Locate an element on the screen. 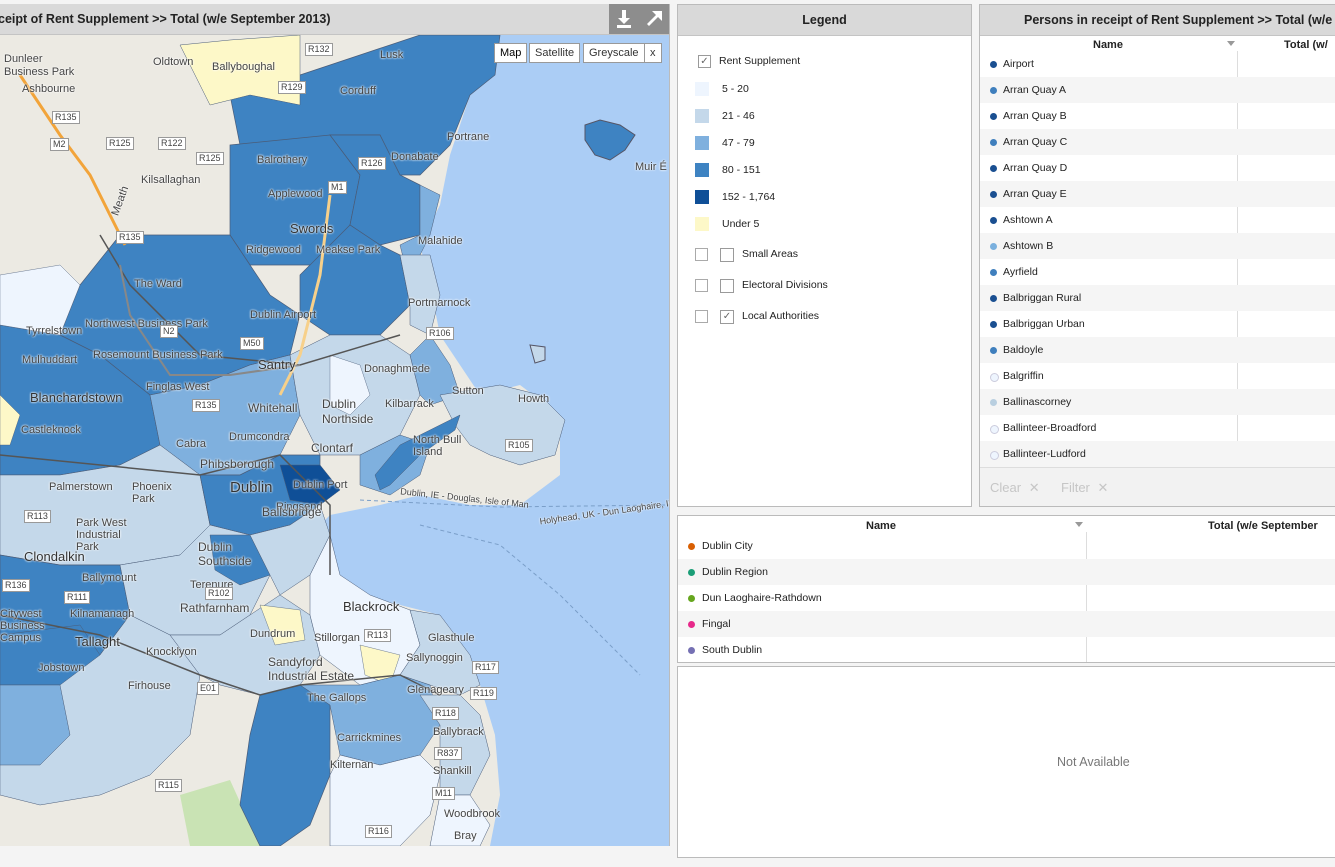  map-place-label: Knocklyon is located at coordinates (171, 652).